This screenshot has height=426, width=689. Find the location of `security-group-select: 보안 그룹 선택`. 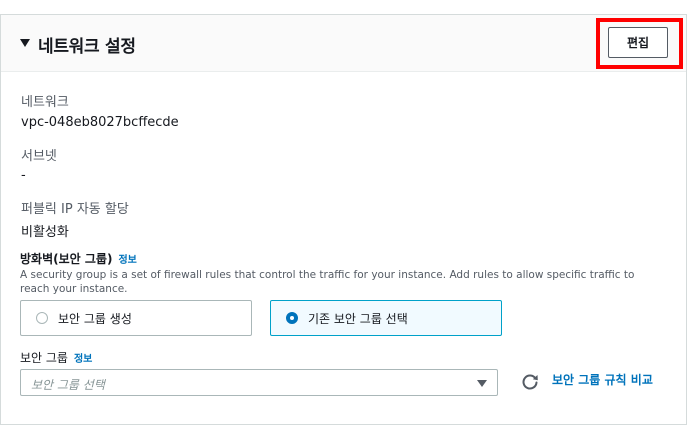

security-group-select: 보안 그룹 선택 is located at coordinates (259, 382).